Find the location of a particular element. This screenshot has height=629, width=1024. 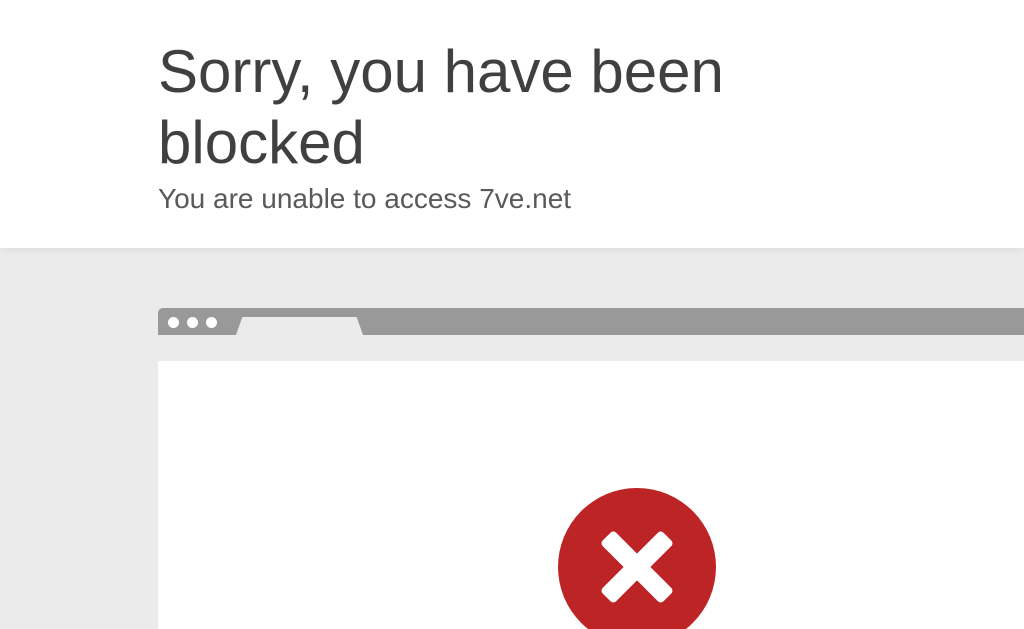

page-title: Sorry, you have been blocked is located at coordinates (441, 107).